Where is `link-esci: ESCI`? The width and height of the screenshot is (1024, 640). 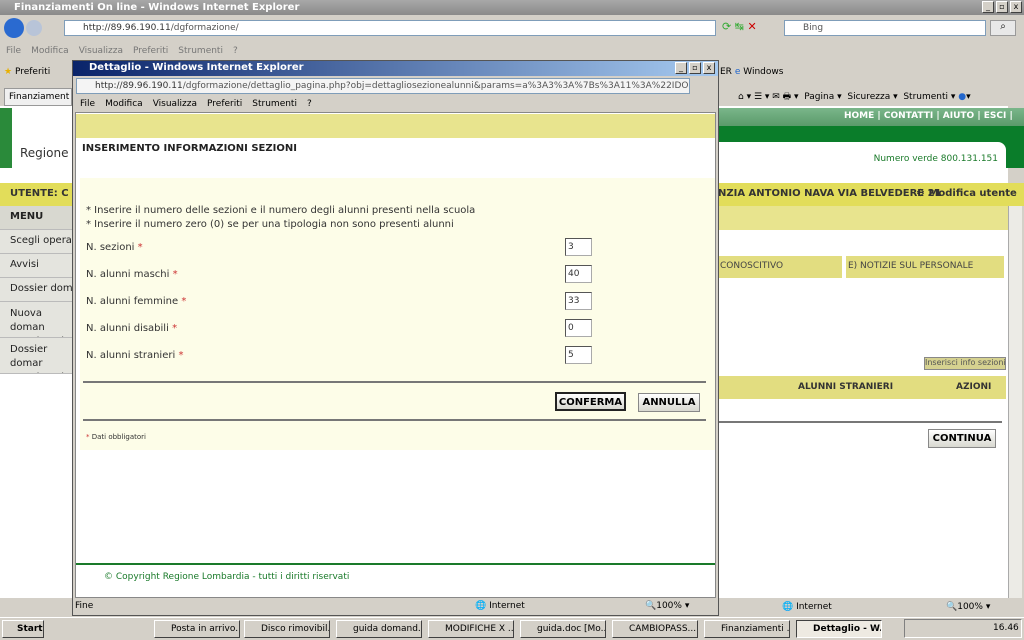
link-esci: ESCI is located at coordinates (995, 116).